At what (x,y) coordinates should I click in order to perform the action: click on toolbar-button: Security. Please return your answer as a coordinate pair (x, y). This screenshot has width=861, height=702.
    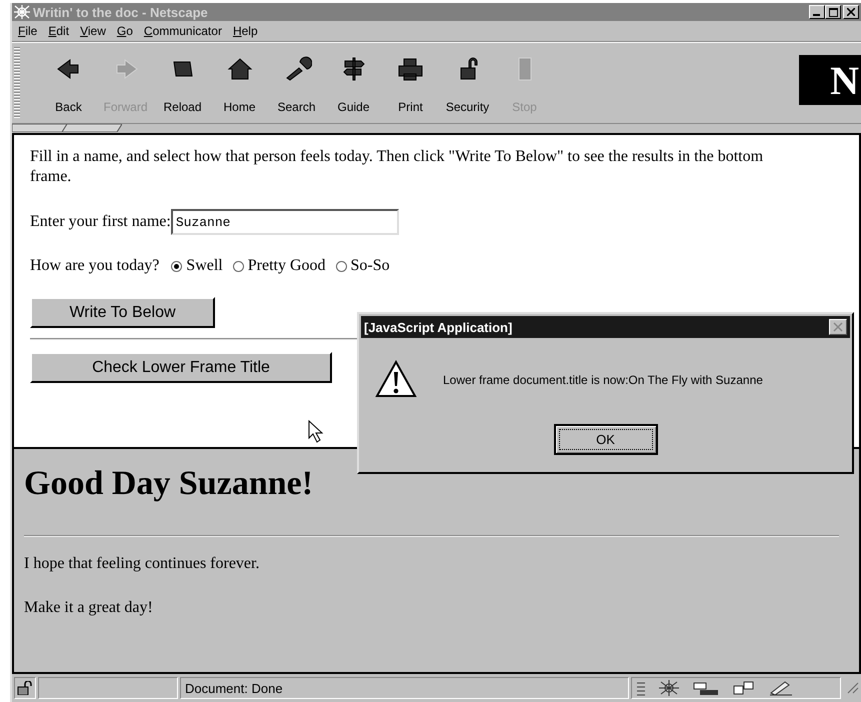
    Looking at the image, I should click on (467, 83).